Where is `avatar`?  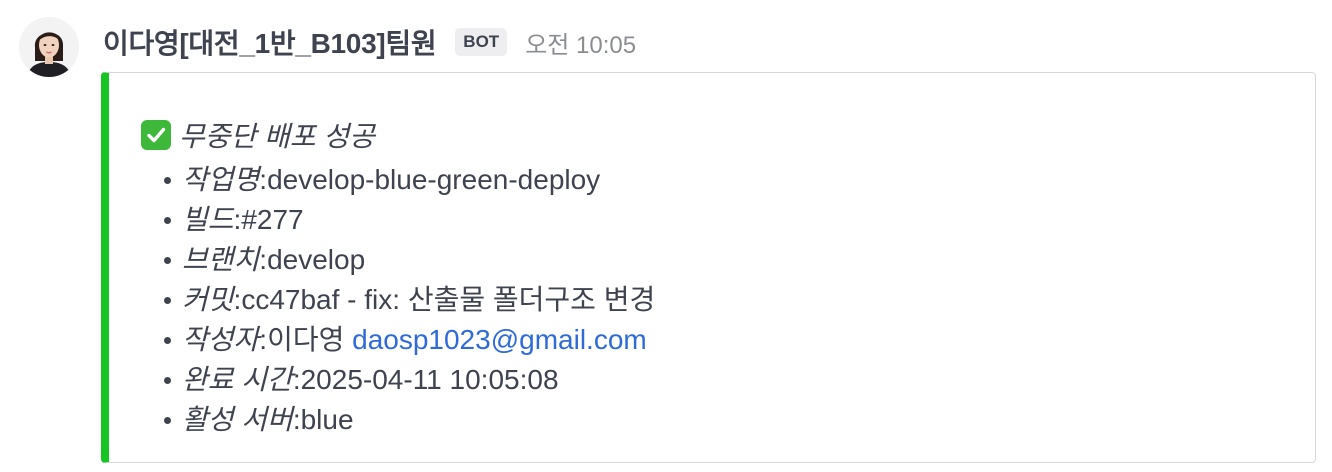
avatar is located at coordinates (49, 47).